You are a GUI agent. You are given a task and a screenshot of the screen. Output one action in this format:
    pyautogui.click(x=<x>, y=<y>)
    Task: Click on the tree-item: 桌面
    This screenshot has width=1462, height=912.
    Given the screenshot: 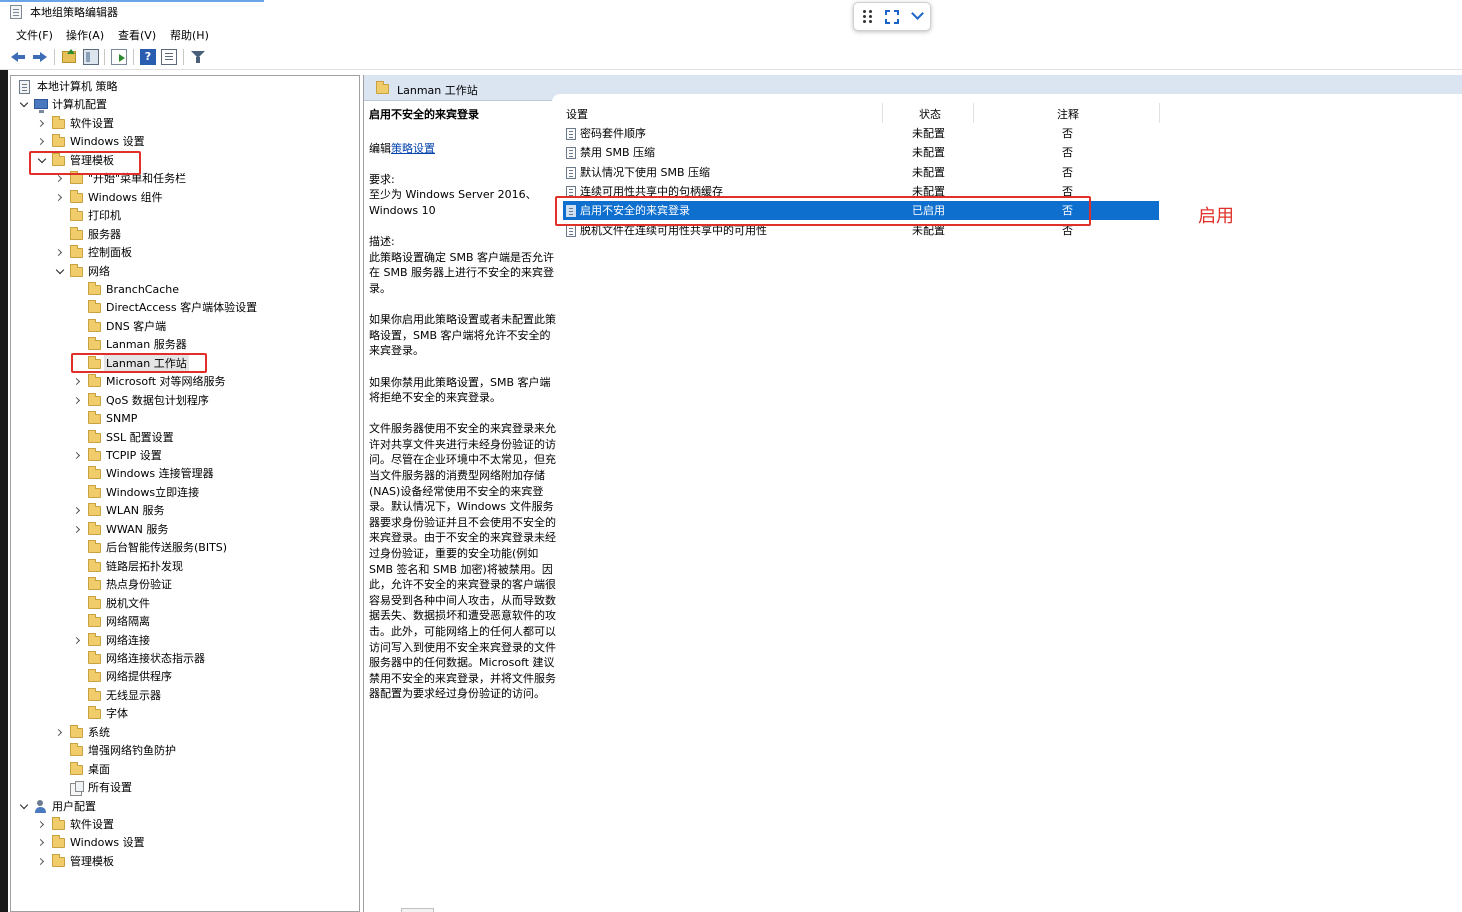 What is the action you would take?
    pyautogui.click(x=181, y=770)
    